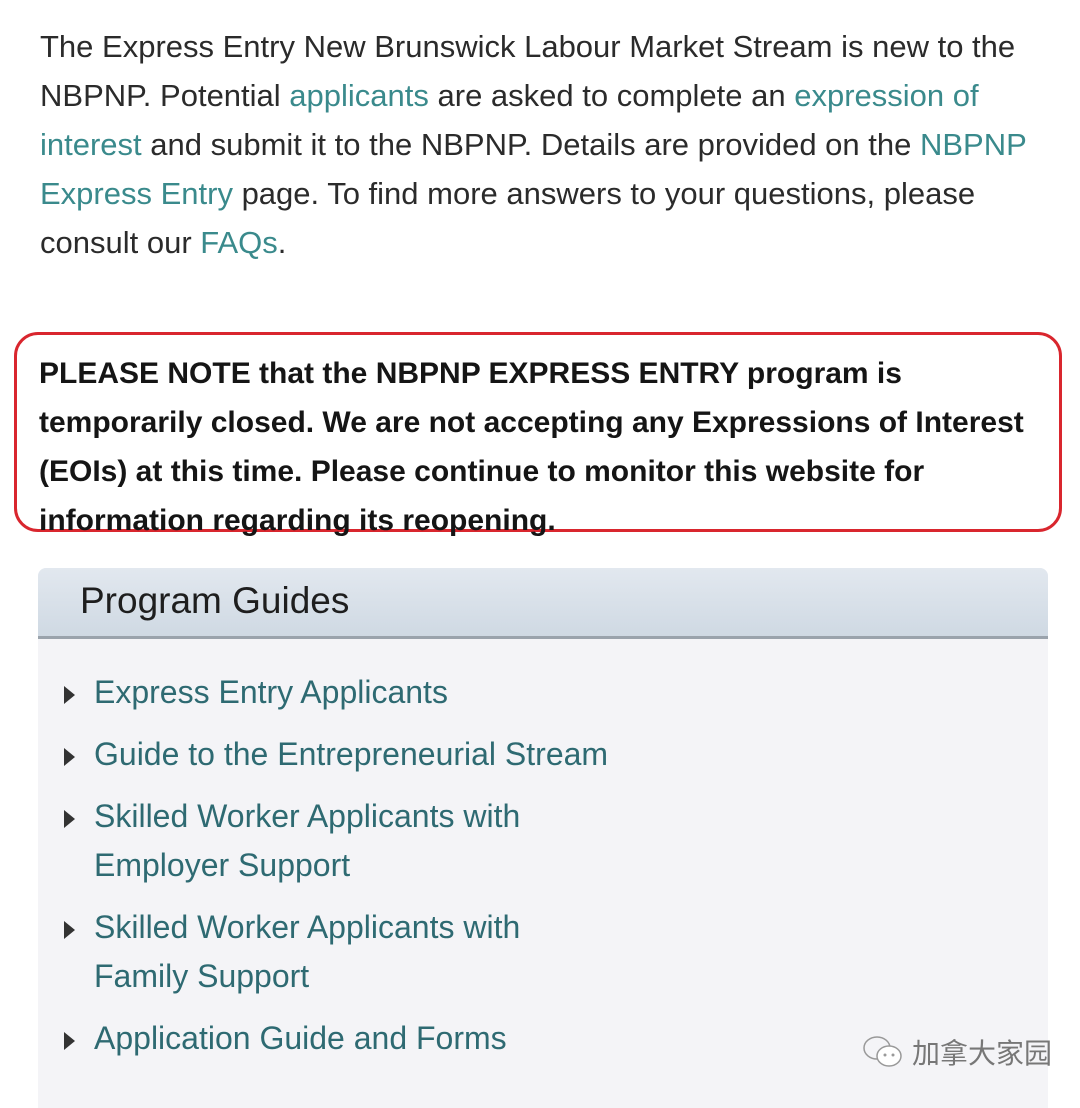 Image resolution: width=1080 pixels, height=1108 pixels. I want to click on guide-link: Express Entry Applicants, so click(271, 692).